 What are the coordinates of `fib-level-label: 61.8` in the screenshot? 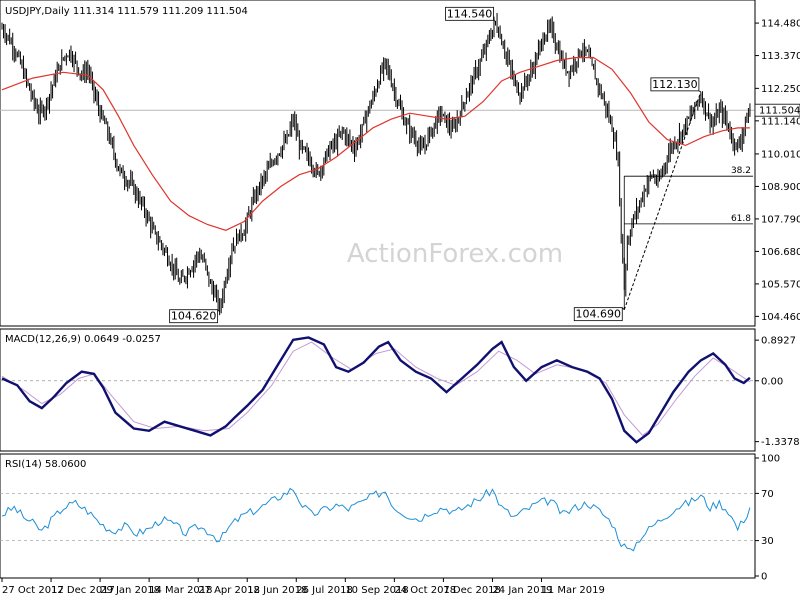 It's located at (741, 219).